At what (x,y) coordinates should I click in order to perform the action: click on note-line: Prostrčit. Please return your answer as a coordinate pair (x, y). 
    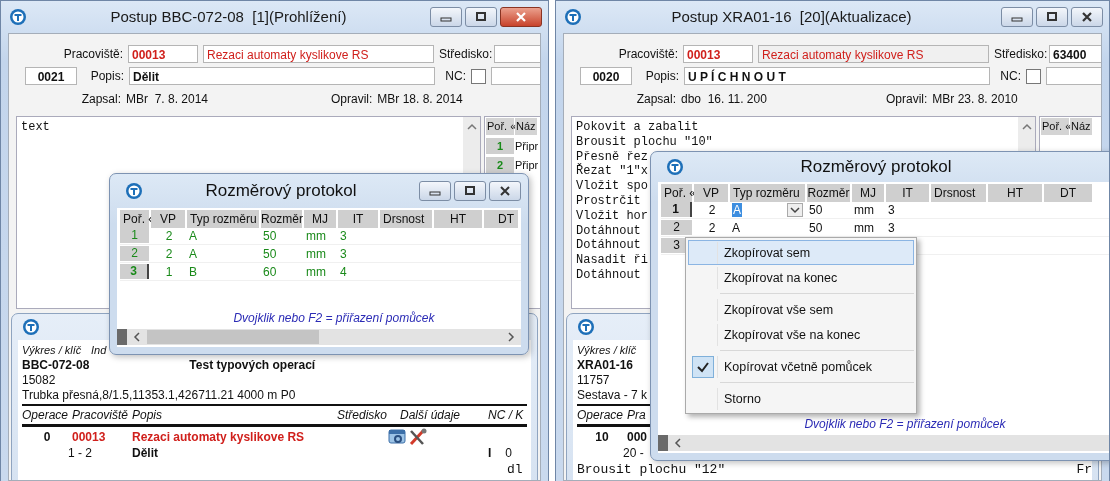
    Looking at the image, I should click on (608, 201).